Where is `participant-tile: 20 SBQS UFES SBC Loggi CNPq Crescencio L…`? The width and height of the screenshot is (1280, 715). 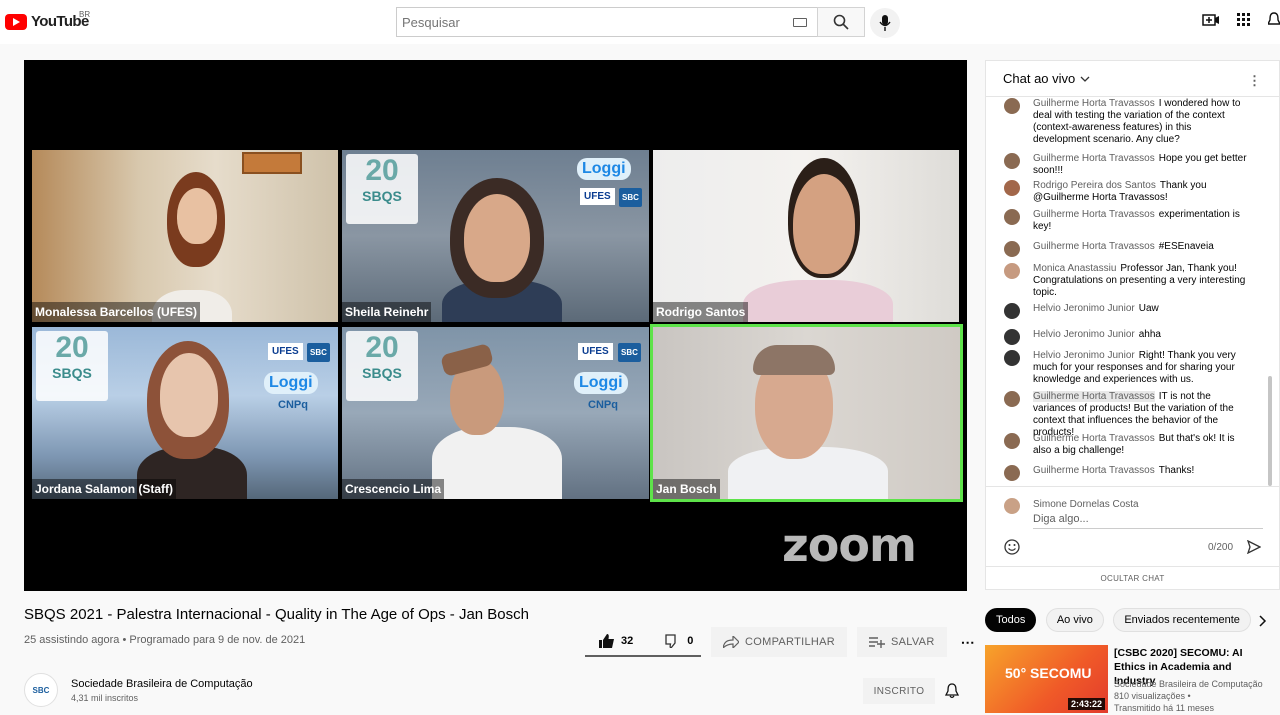
participant-tile: 20 SBQS UFES SBC Loggi CNPq Crescencio L… is located at coordinates (495, 413).